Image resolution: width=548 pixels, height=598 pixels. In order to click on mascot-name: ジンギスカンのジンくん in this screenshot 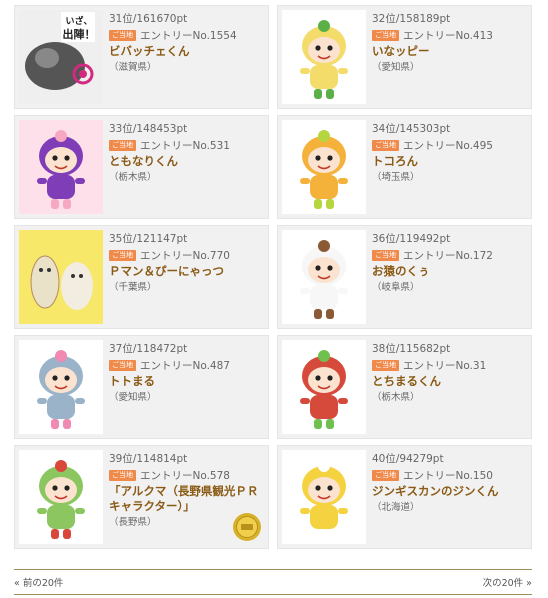, I will do `click(449, 491)`.